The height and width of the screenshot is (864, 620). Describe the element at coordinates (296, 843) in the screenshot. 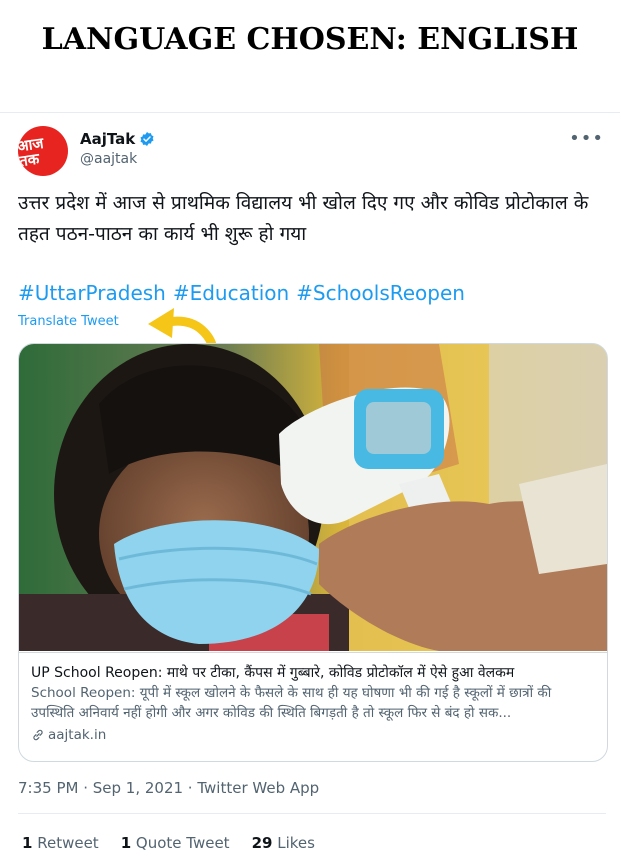

I see `likes-label: Likes` at that location.